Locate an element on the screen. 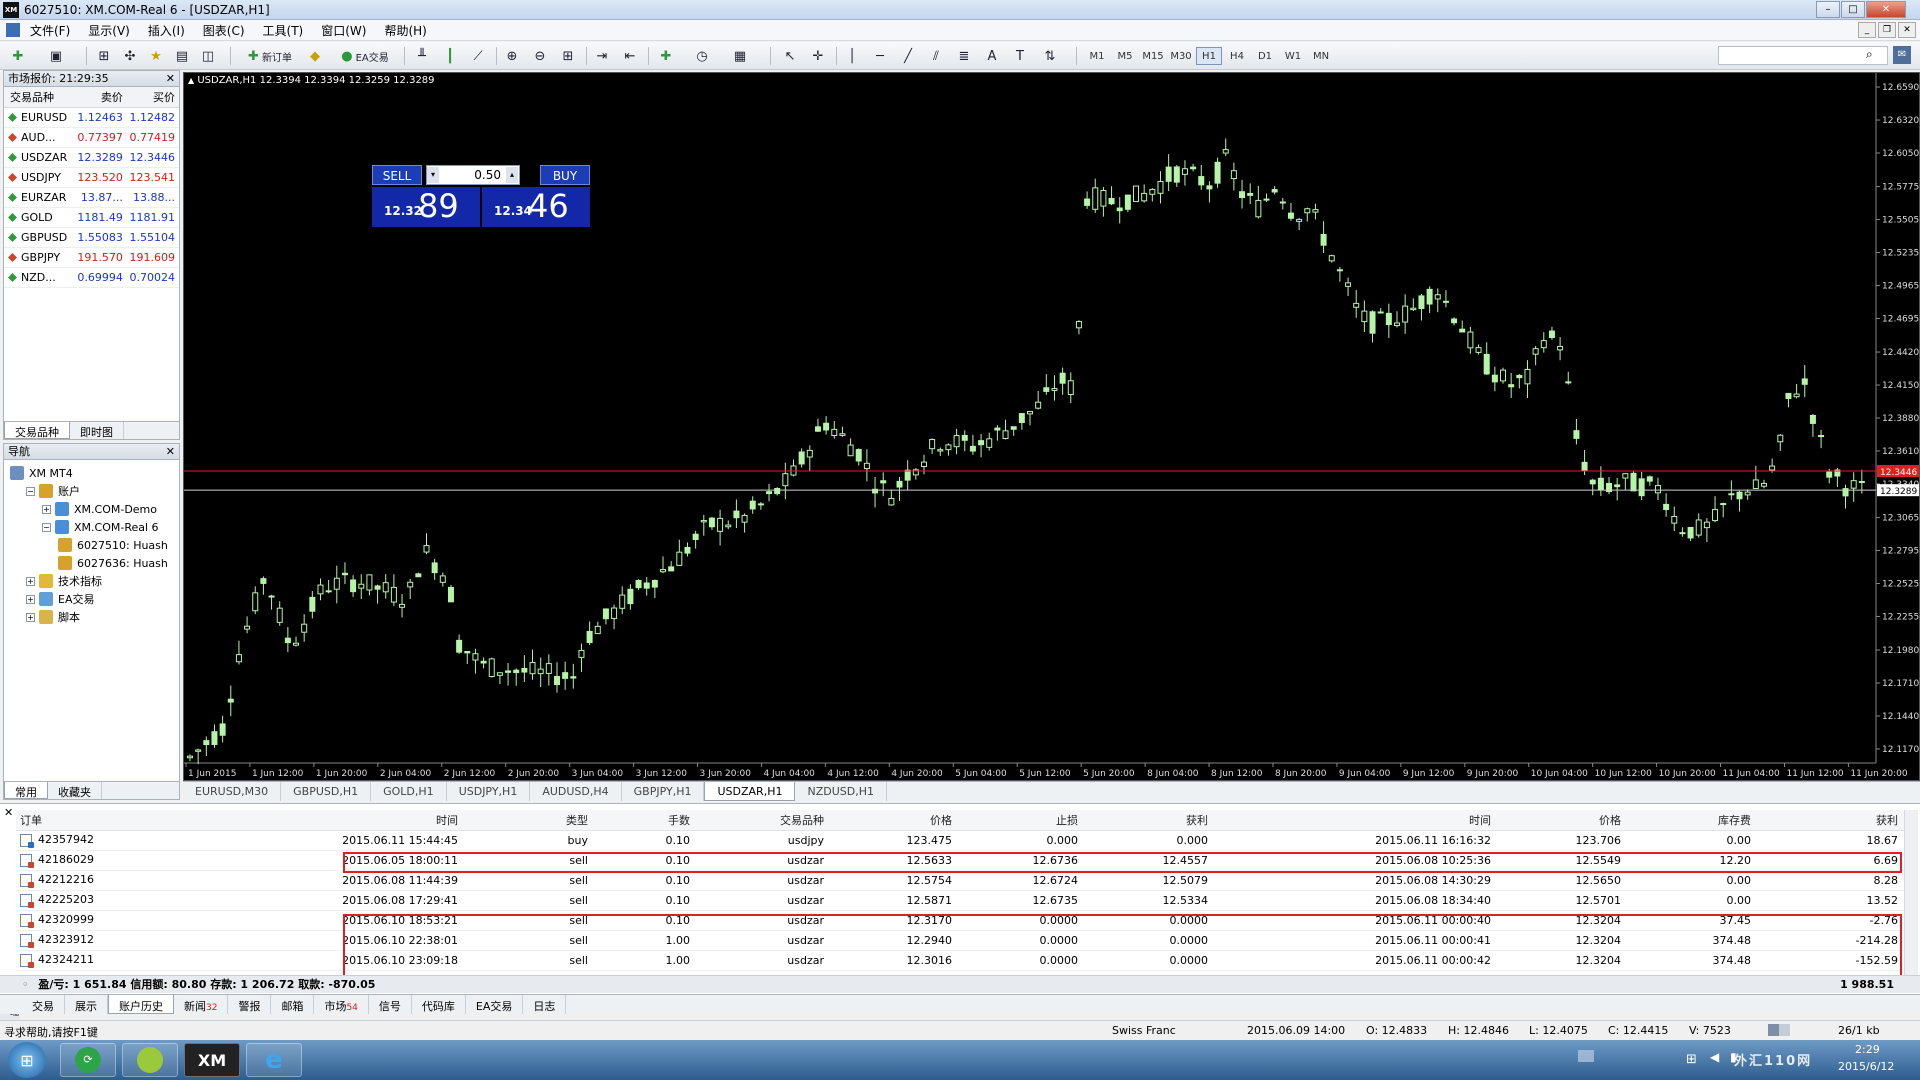 This screenshot has height=1080, width=1920. terminal-tab: EA交易 is located at coordinates (495, 1004).